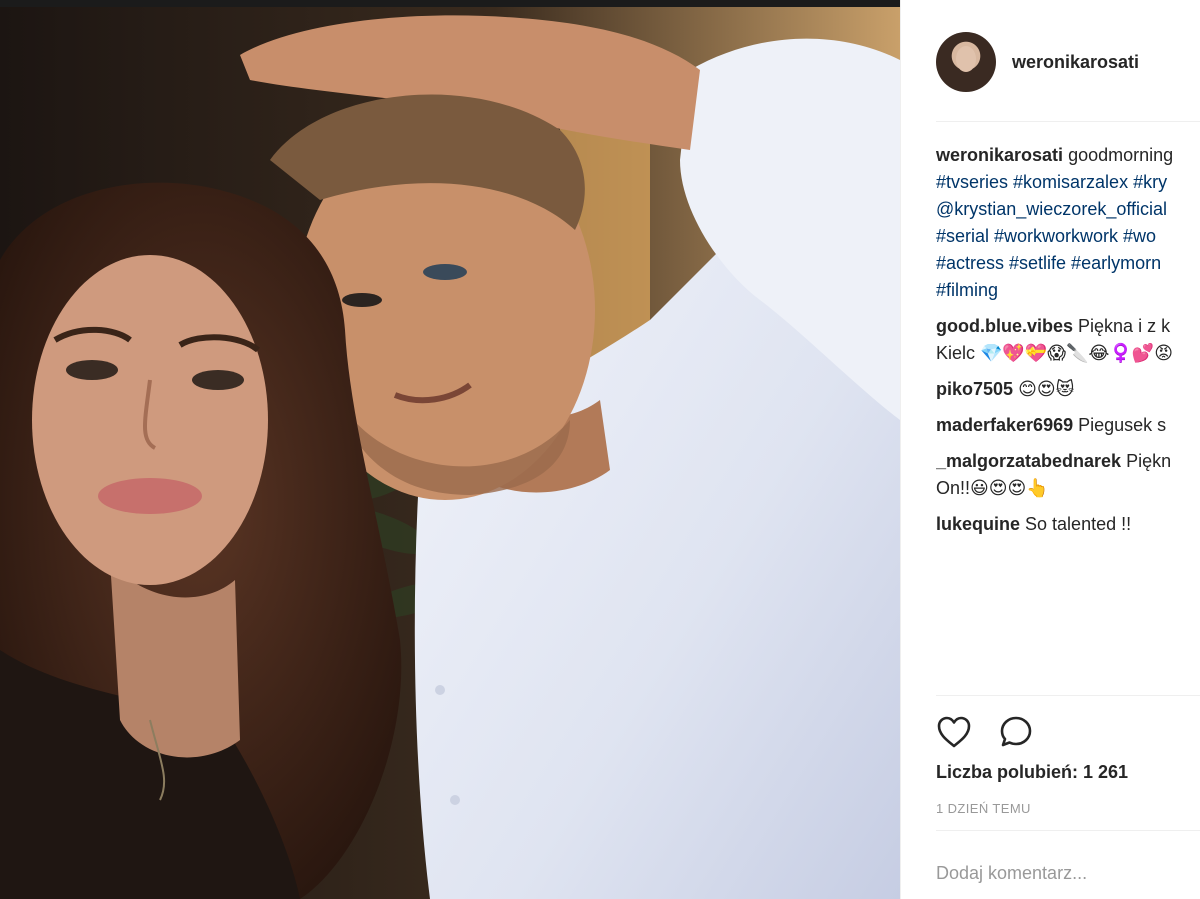 The height and width of the screenshot is (899, 1200). Describe the element at coordinates (1068, 182) in the screenshot. I see `caption-hashtags-line: #tvseries #komisarzalex #kry` at that location.